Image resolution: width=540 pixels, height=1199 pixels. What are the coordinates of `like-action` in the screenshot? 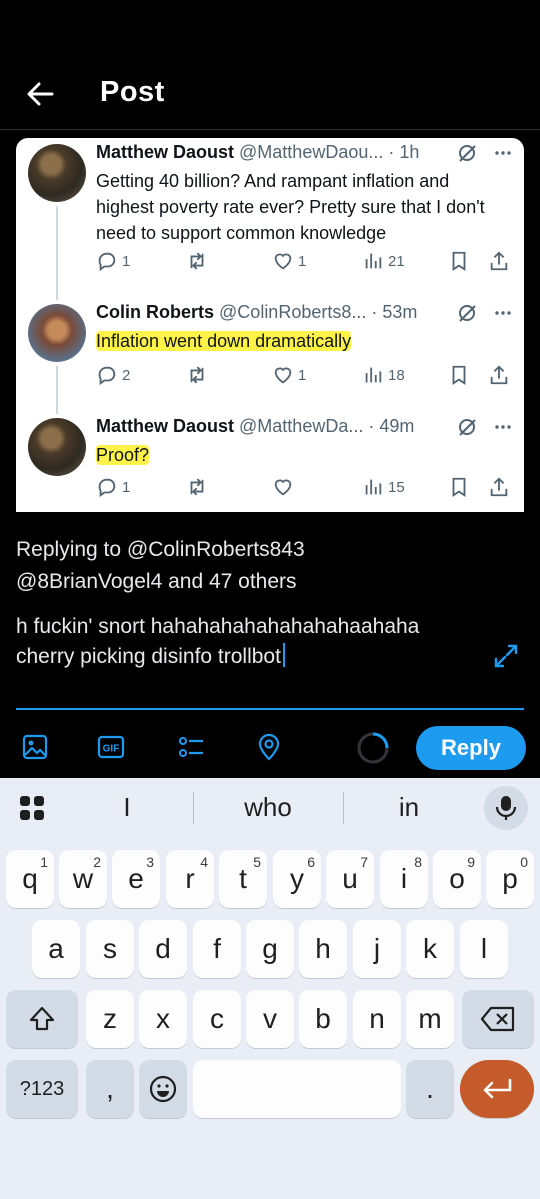 It's located at (285, 487).